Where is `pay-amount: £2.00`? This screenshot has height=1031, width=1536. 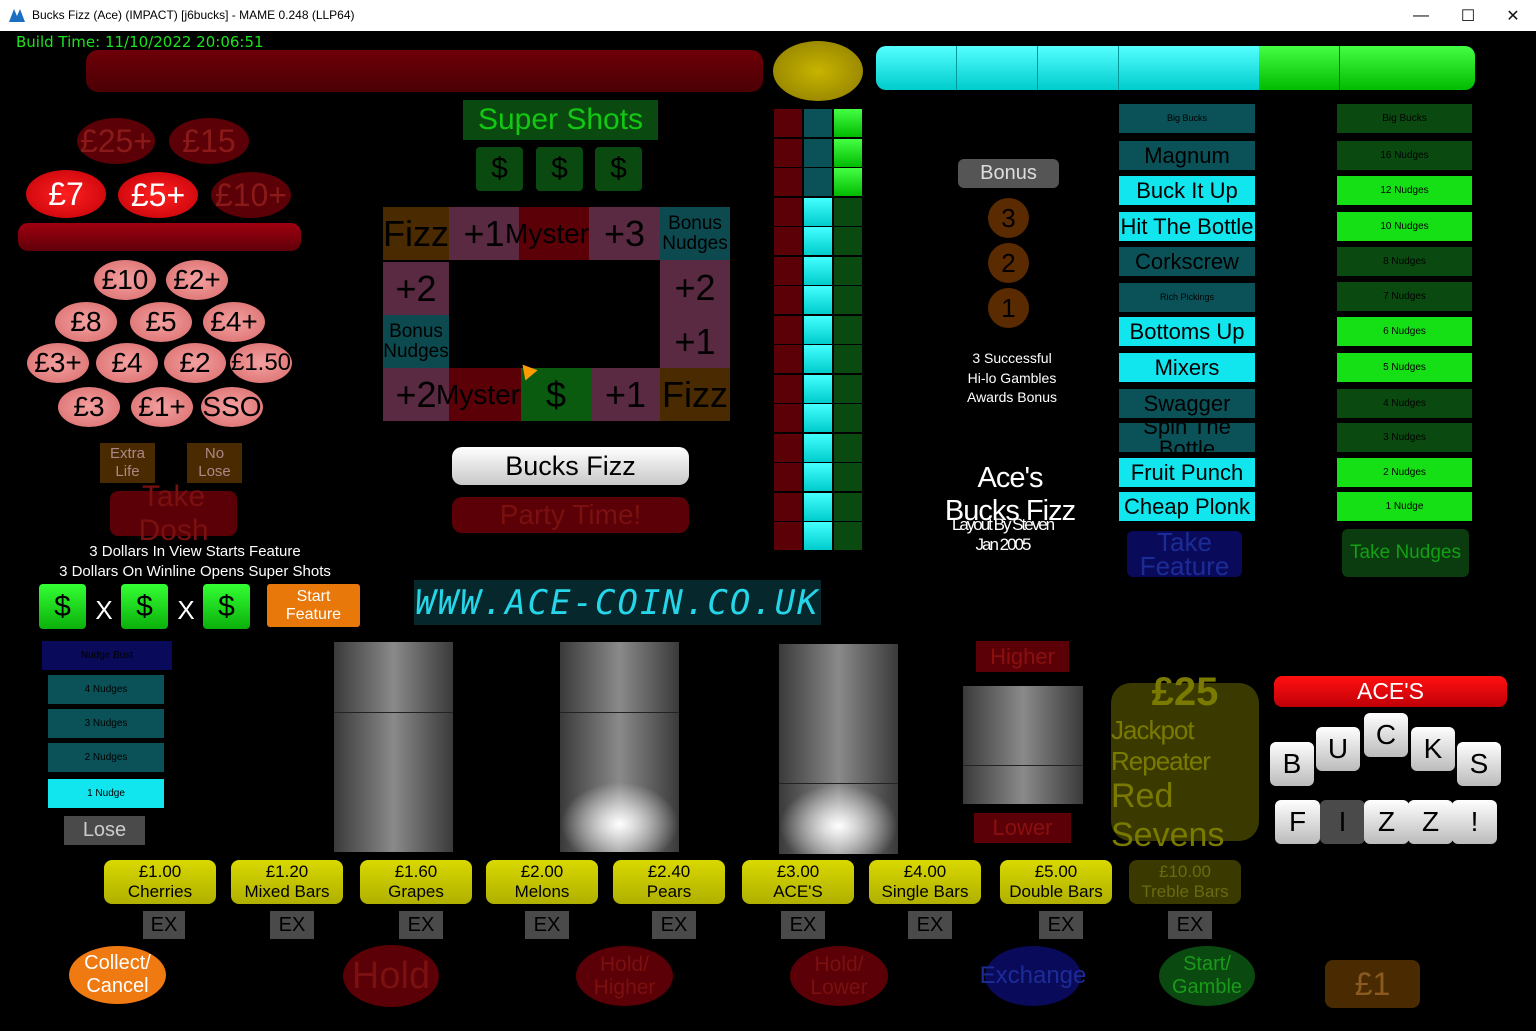 pay-amount: £2.00 is located at coordinates (542, 871).